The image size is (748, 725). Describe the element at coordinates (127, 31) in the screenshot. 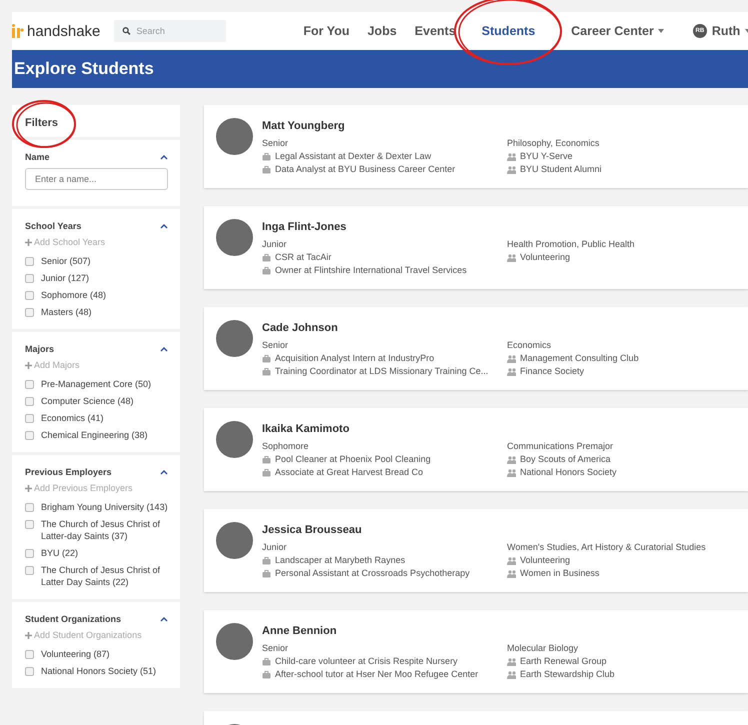

I see `search-icon` at that location.